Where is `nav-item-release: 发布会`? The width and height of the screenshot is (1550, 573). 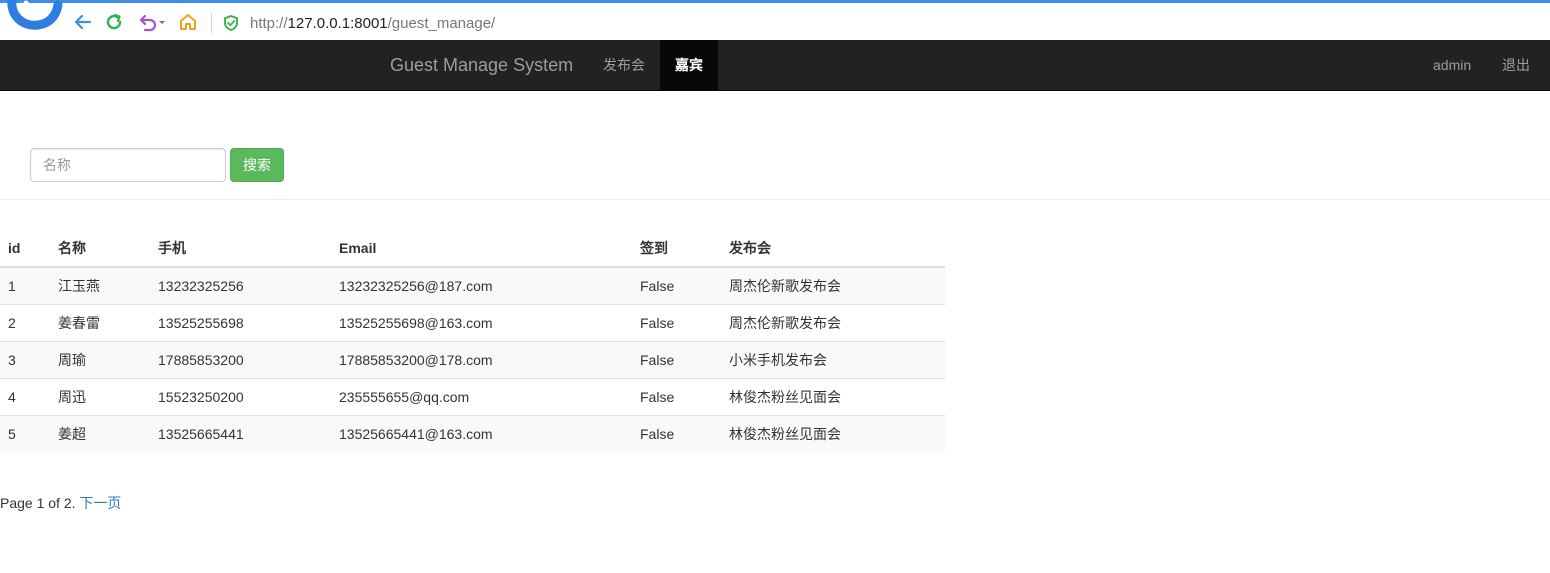
nav-item-release: 发布会 is located at coordinates (624, 65).